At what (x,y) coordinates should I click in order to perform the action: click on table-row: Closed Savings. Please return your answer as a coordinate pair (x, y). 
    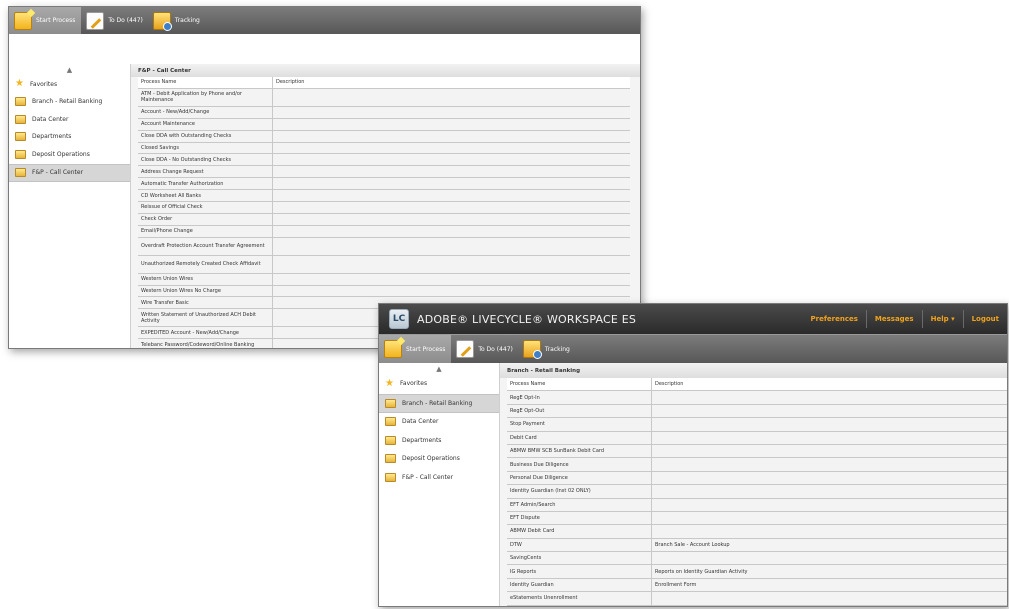
    Looking at the image, I should click on (384, 148).